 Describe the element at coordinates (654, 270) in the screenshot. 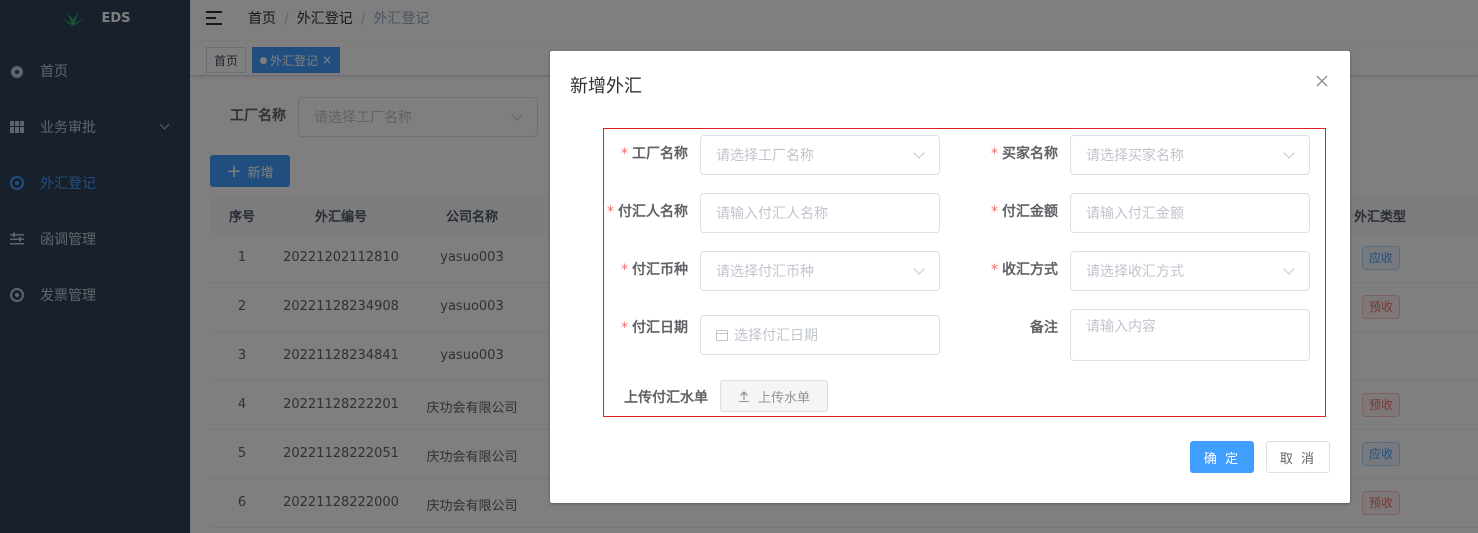

I see `currency-label: * 付汇币种` at that location.